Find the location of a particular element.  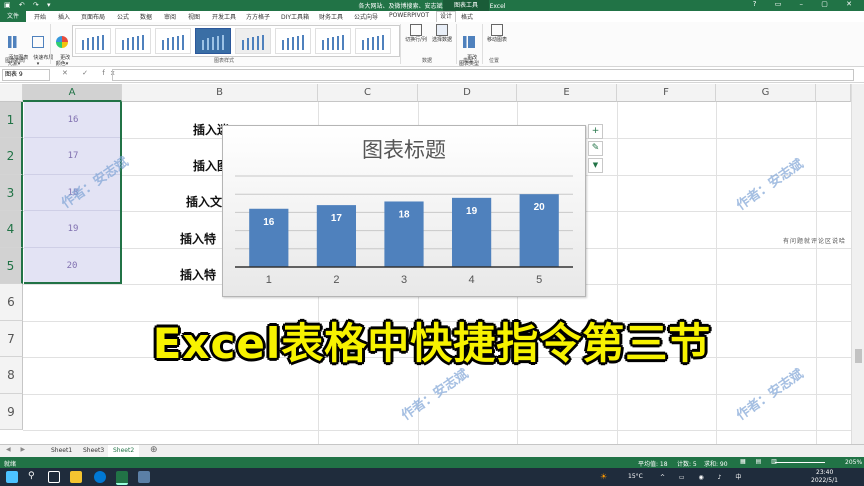

chart-filter-button: ▼ is located at coordinates (595, 165).